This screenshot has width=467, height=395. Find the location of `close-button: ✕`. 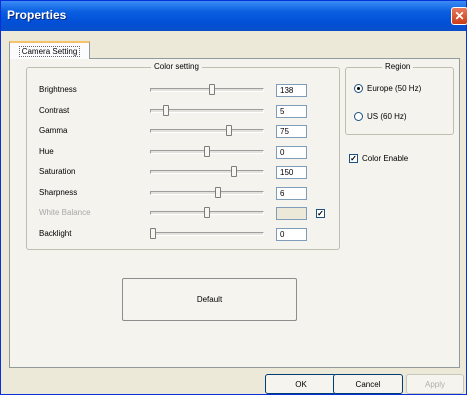

close-button: ✕ is located at coordinates (459, 16).